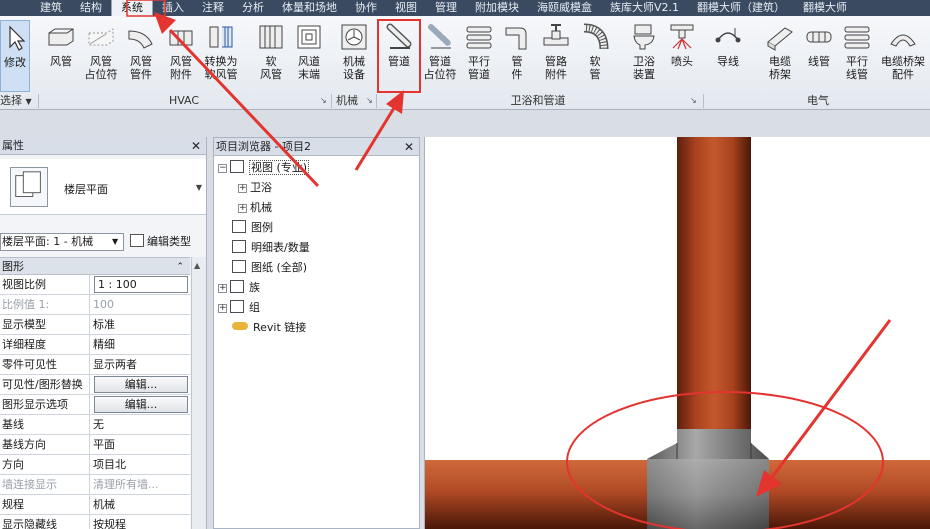  What do you see at coordinates (354, 56) in the screenshot?
I see `mechanical-equipment-button: 机械 设备` at bounding box center [354, 56].